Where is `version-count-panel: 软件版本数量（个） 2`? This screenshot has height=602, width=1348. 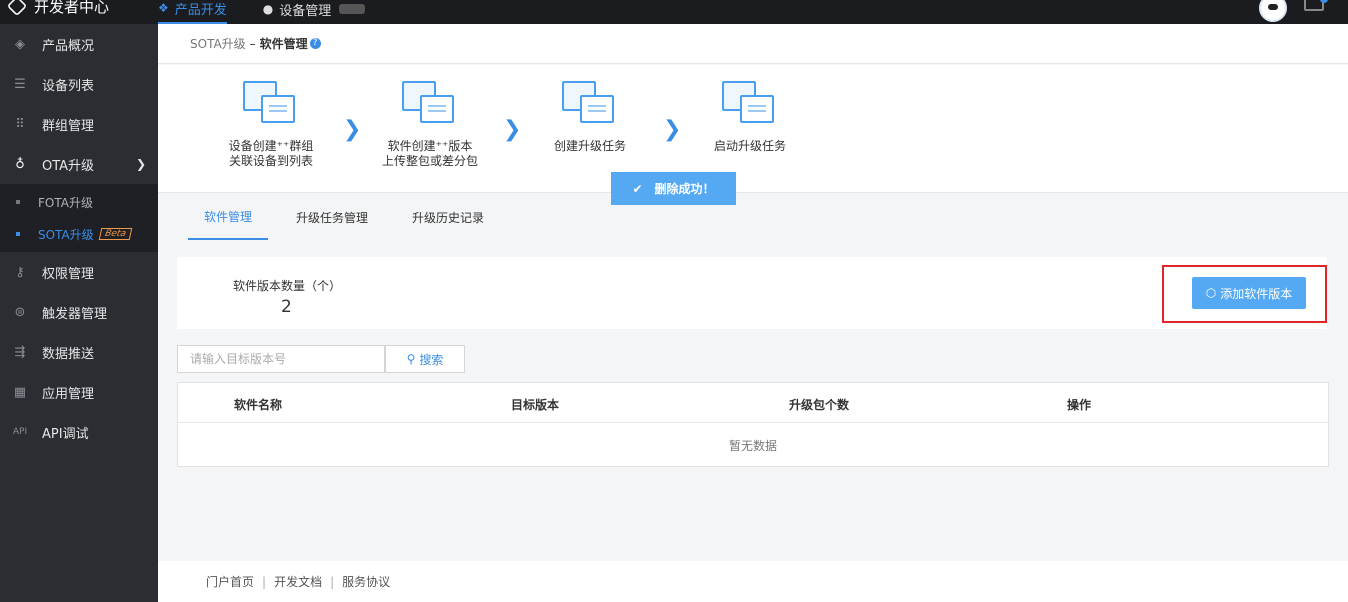 version-count-panel: 软件版本数量（个） 2 is located at coordinates (752, 293).